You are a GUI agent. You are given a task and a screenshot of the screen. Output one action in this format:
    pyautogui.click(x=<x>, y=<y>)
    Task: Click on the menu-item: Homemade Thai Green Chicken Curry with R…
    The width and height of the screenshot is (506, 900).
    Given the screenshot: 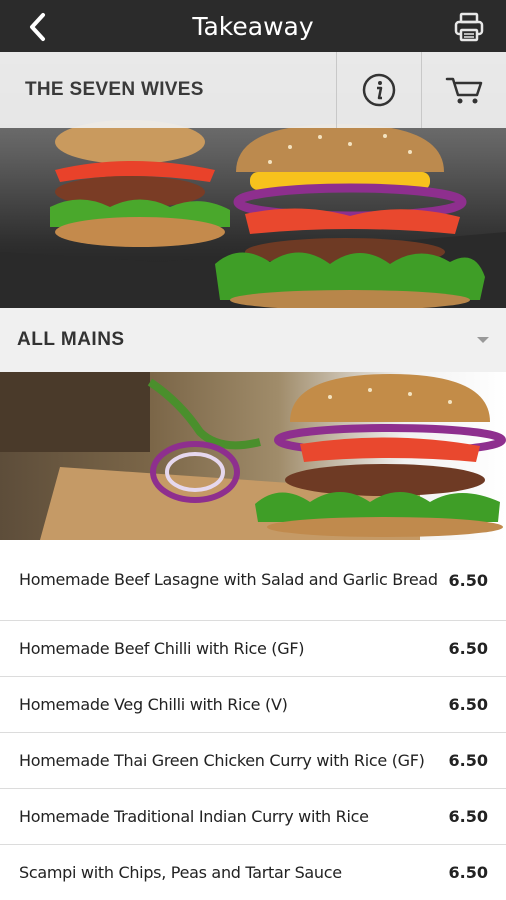 What is the action you would take?
    pyautogui.click(x=253, y=761)
    